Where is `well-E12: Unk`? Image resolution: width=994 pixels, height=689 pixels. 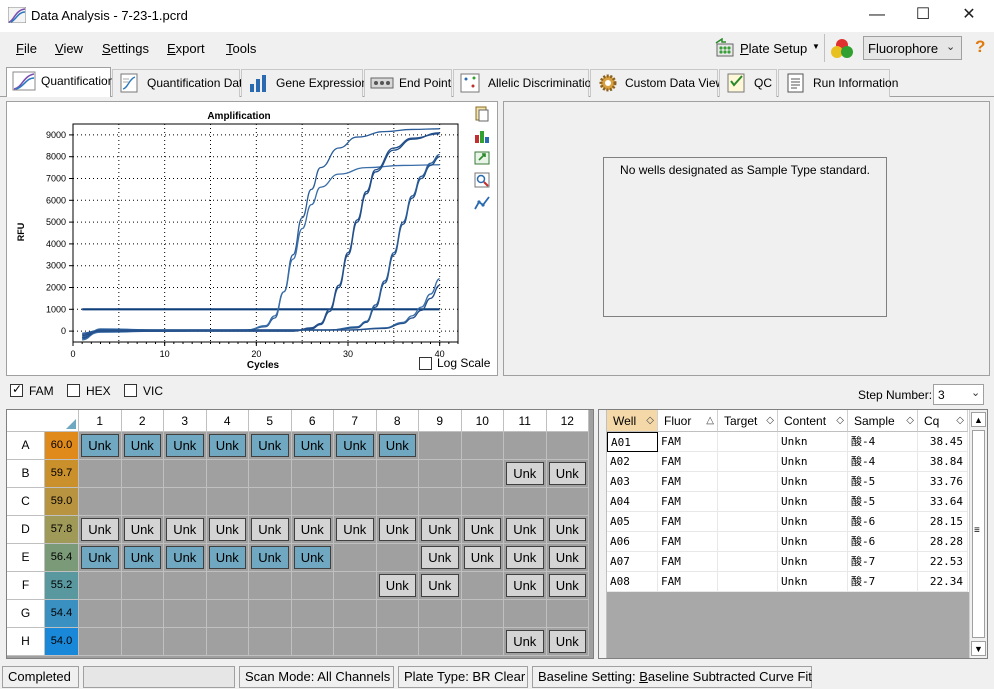
well-E12: Unk is located at coordinates (567, 557).